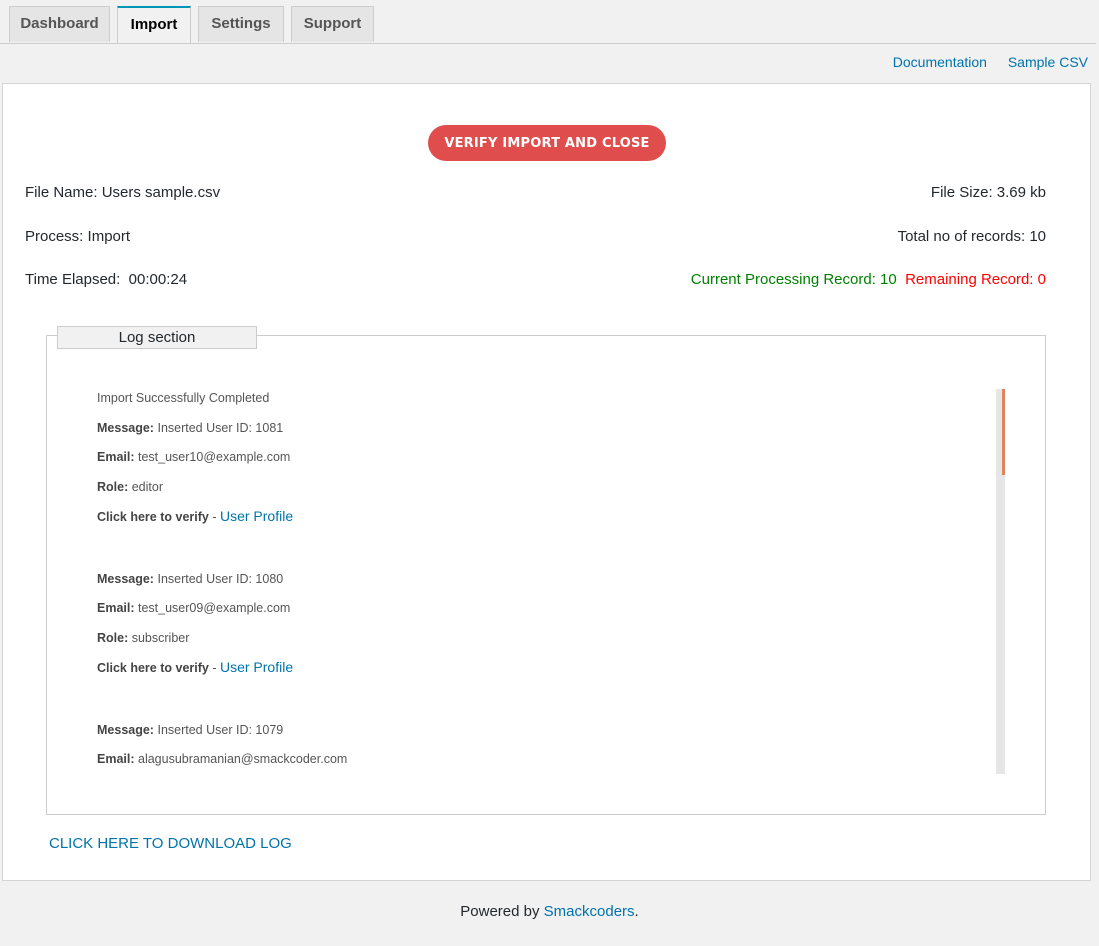 The width and height of the screenshot is (1099, 946). What do you see at coordinates (183, 398) in the screenshot?
I see `log-status: Import Successfully Completed` at bounding box center [183, 398].